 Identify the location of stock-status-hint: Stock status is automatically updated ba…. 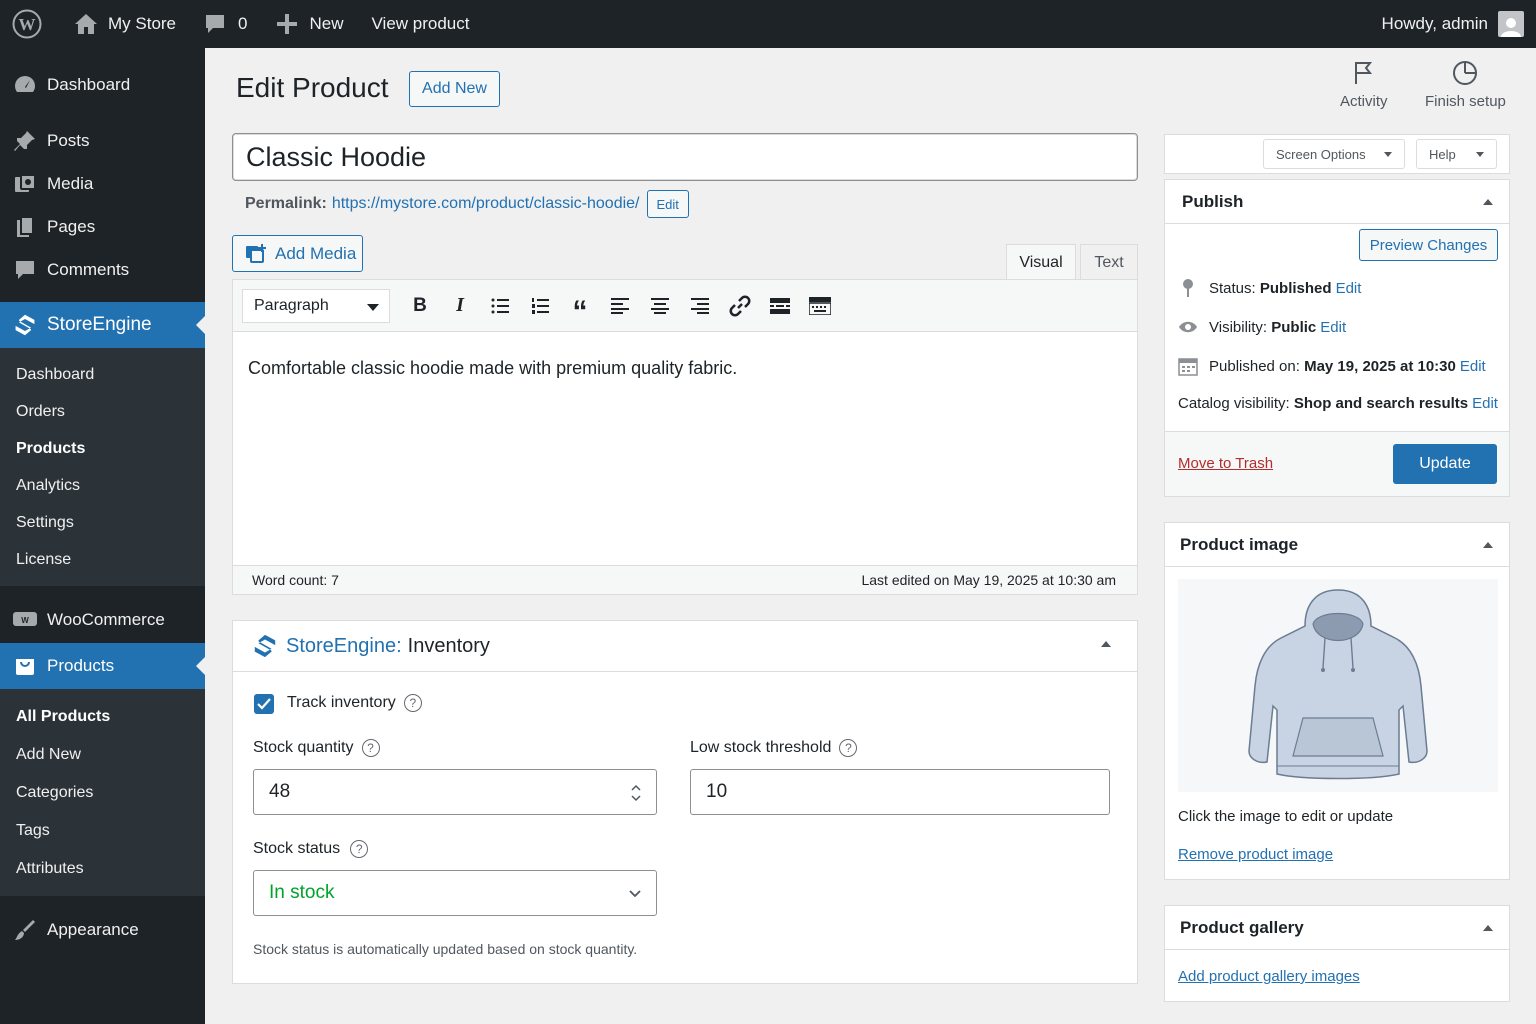
(445, 949).